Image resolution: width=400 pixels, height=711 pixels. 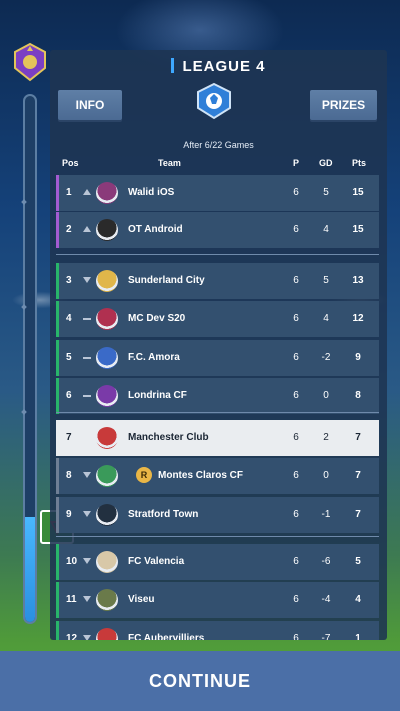 I want to click on row-points: 4, so click(x=358, y=599).